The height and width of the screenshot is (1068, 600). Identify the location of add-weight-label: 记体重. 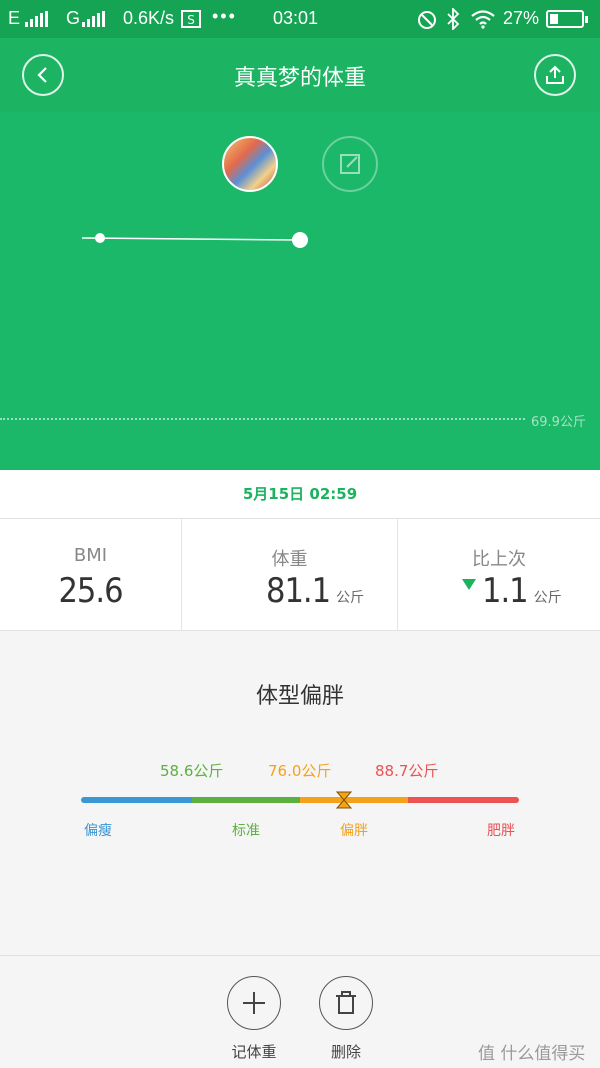
(254, 1051).